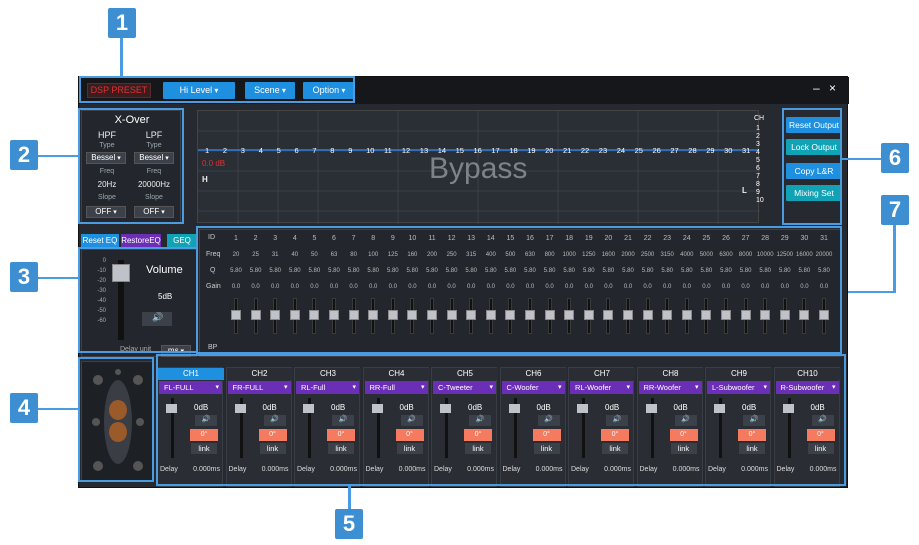  I want to click on callout-5: 5, so click(349, 524).